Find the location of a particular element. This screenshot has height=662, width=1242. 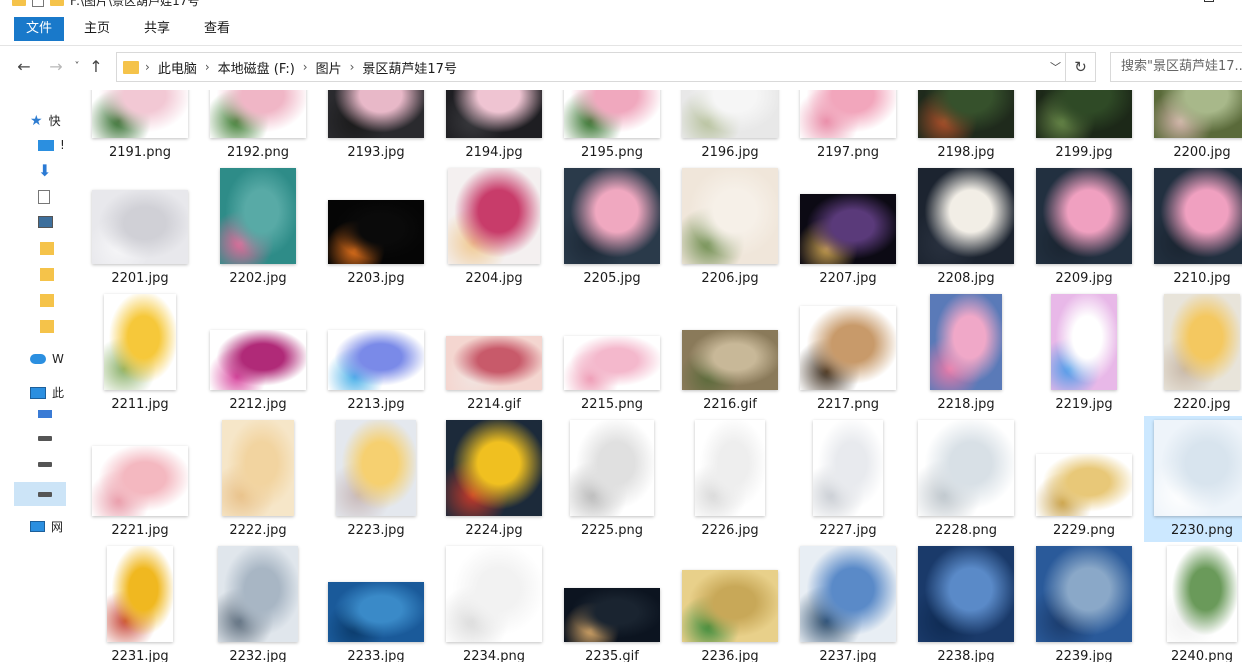

breadcrumb-this-pc: 此电脑 is located at coordinates (177, 67).